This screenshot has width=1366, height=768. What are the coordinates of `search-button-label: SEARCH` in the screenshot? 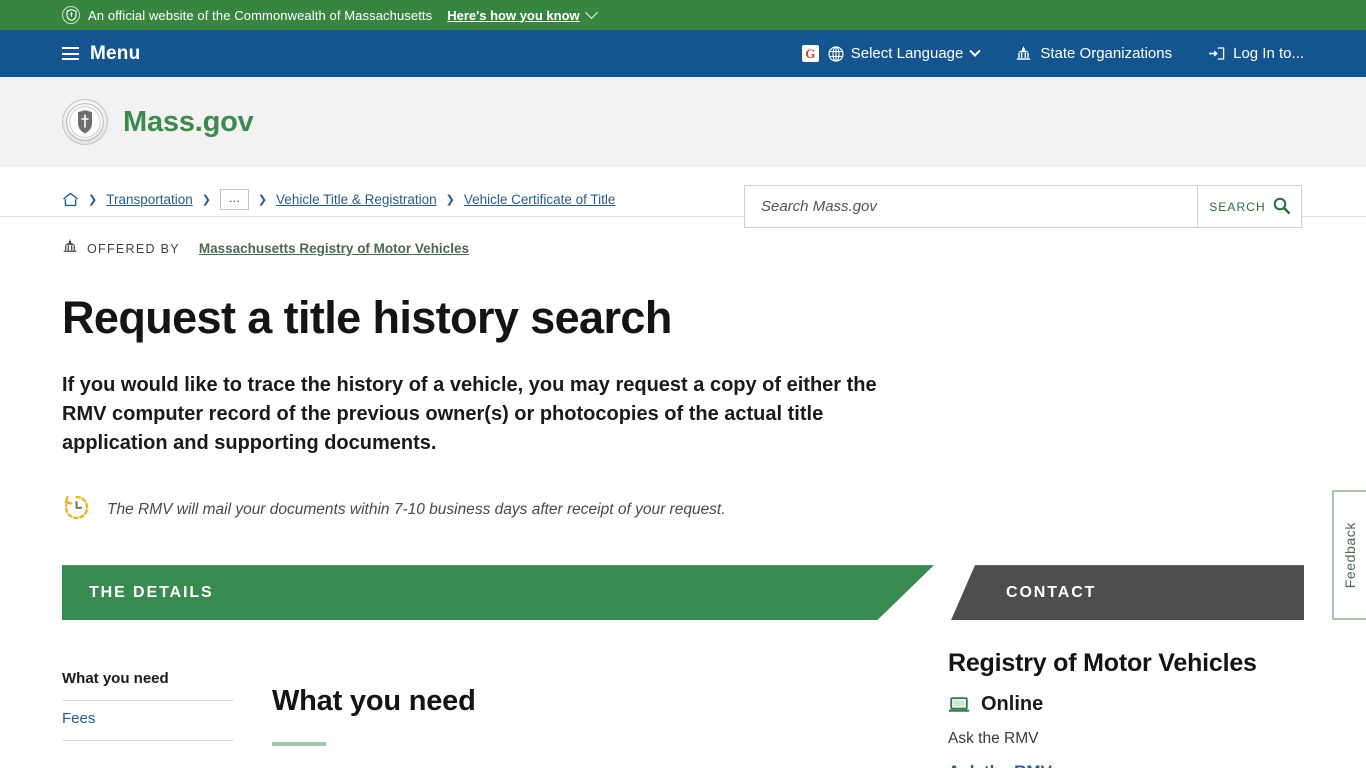 It's located at (1237, 206).